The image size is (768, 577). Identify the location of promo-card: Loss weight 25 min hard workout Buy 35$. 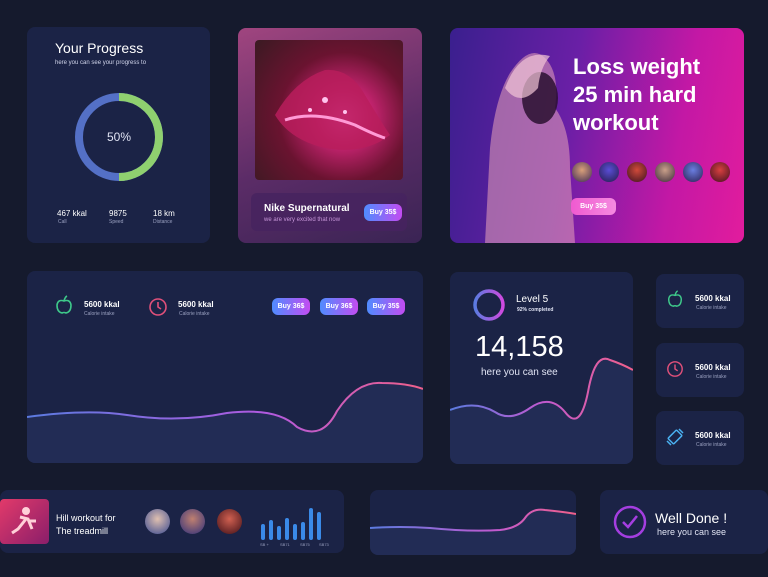
(597, 135).